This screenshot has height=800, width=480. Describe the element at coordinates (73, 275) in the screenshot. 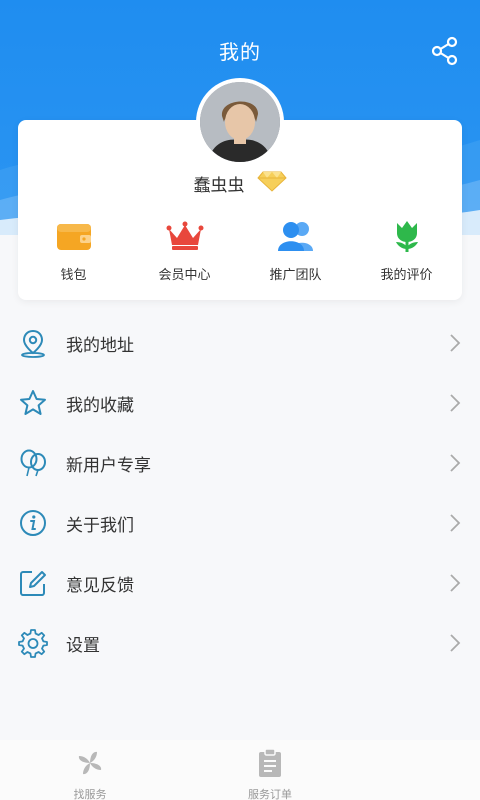

I see `quick-item-label: 钱包` at that location.